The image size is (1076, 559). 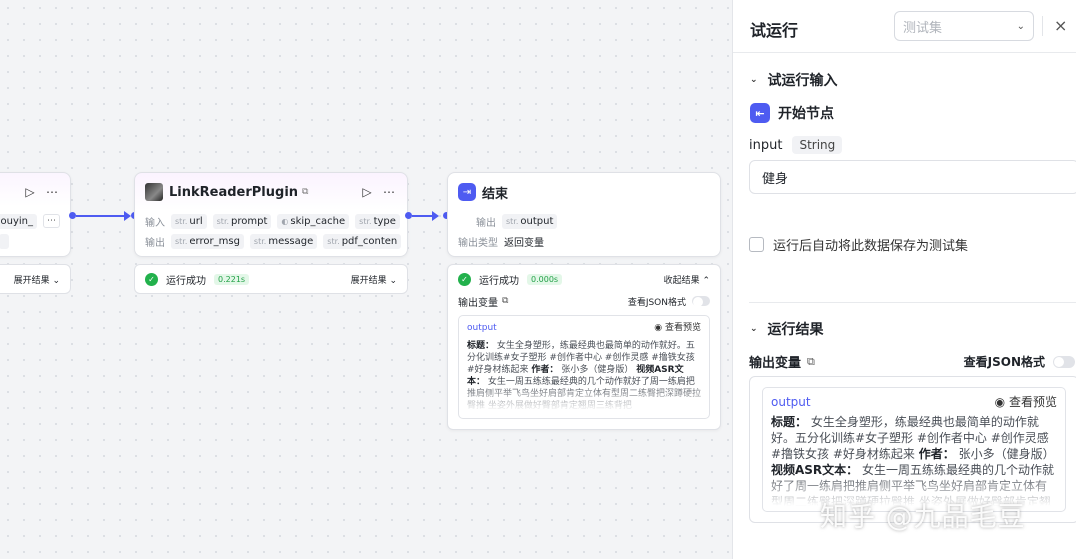 What do you see at coordinates (584, 221) in the screenshot?
I see `node-outputs-row: 输出 str. output` at bounding box center [584, 221].